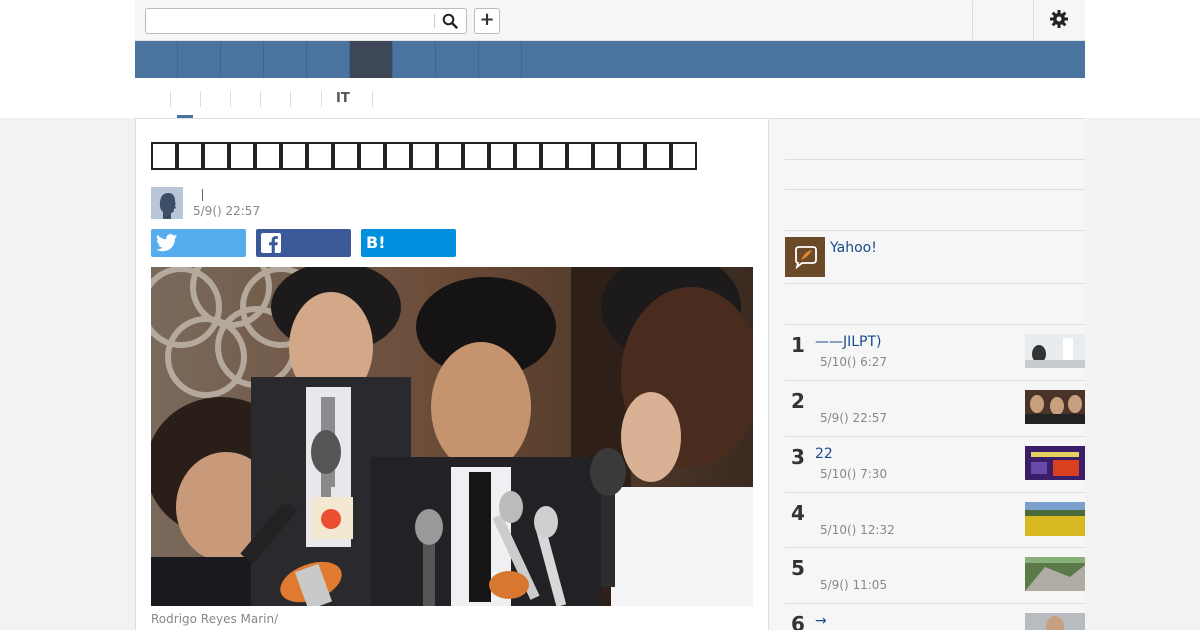  Describe the element at coordinates (271, 245) in the screenshot. I see `facebook-icon` at that location.